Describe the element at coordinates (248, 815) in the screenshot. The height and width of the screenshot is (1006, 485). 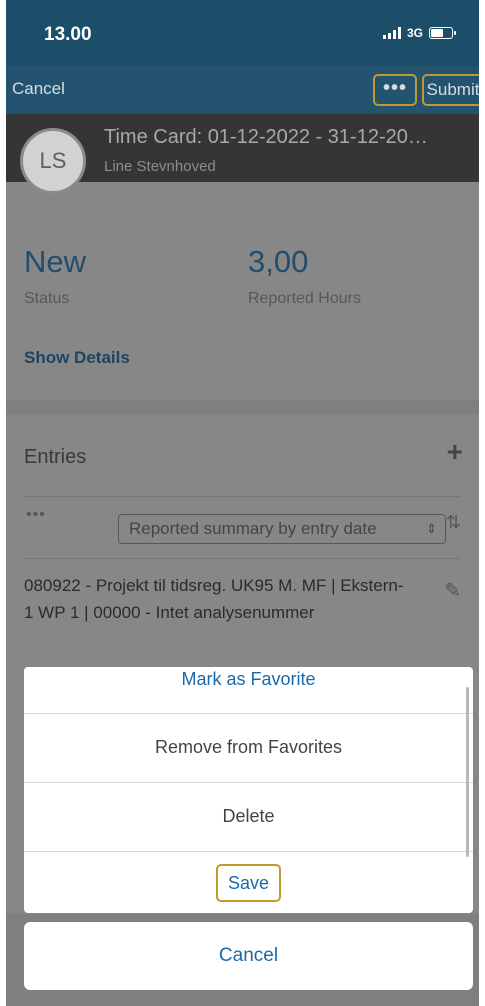
I see `delete-button: Delete` at that location.